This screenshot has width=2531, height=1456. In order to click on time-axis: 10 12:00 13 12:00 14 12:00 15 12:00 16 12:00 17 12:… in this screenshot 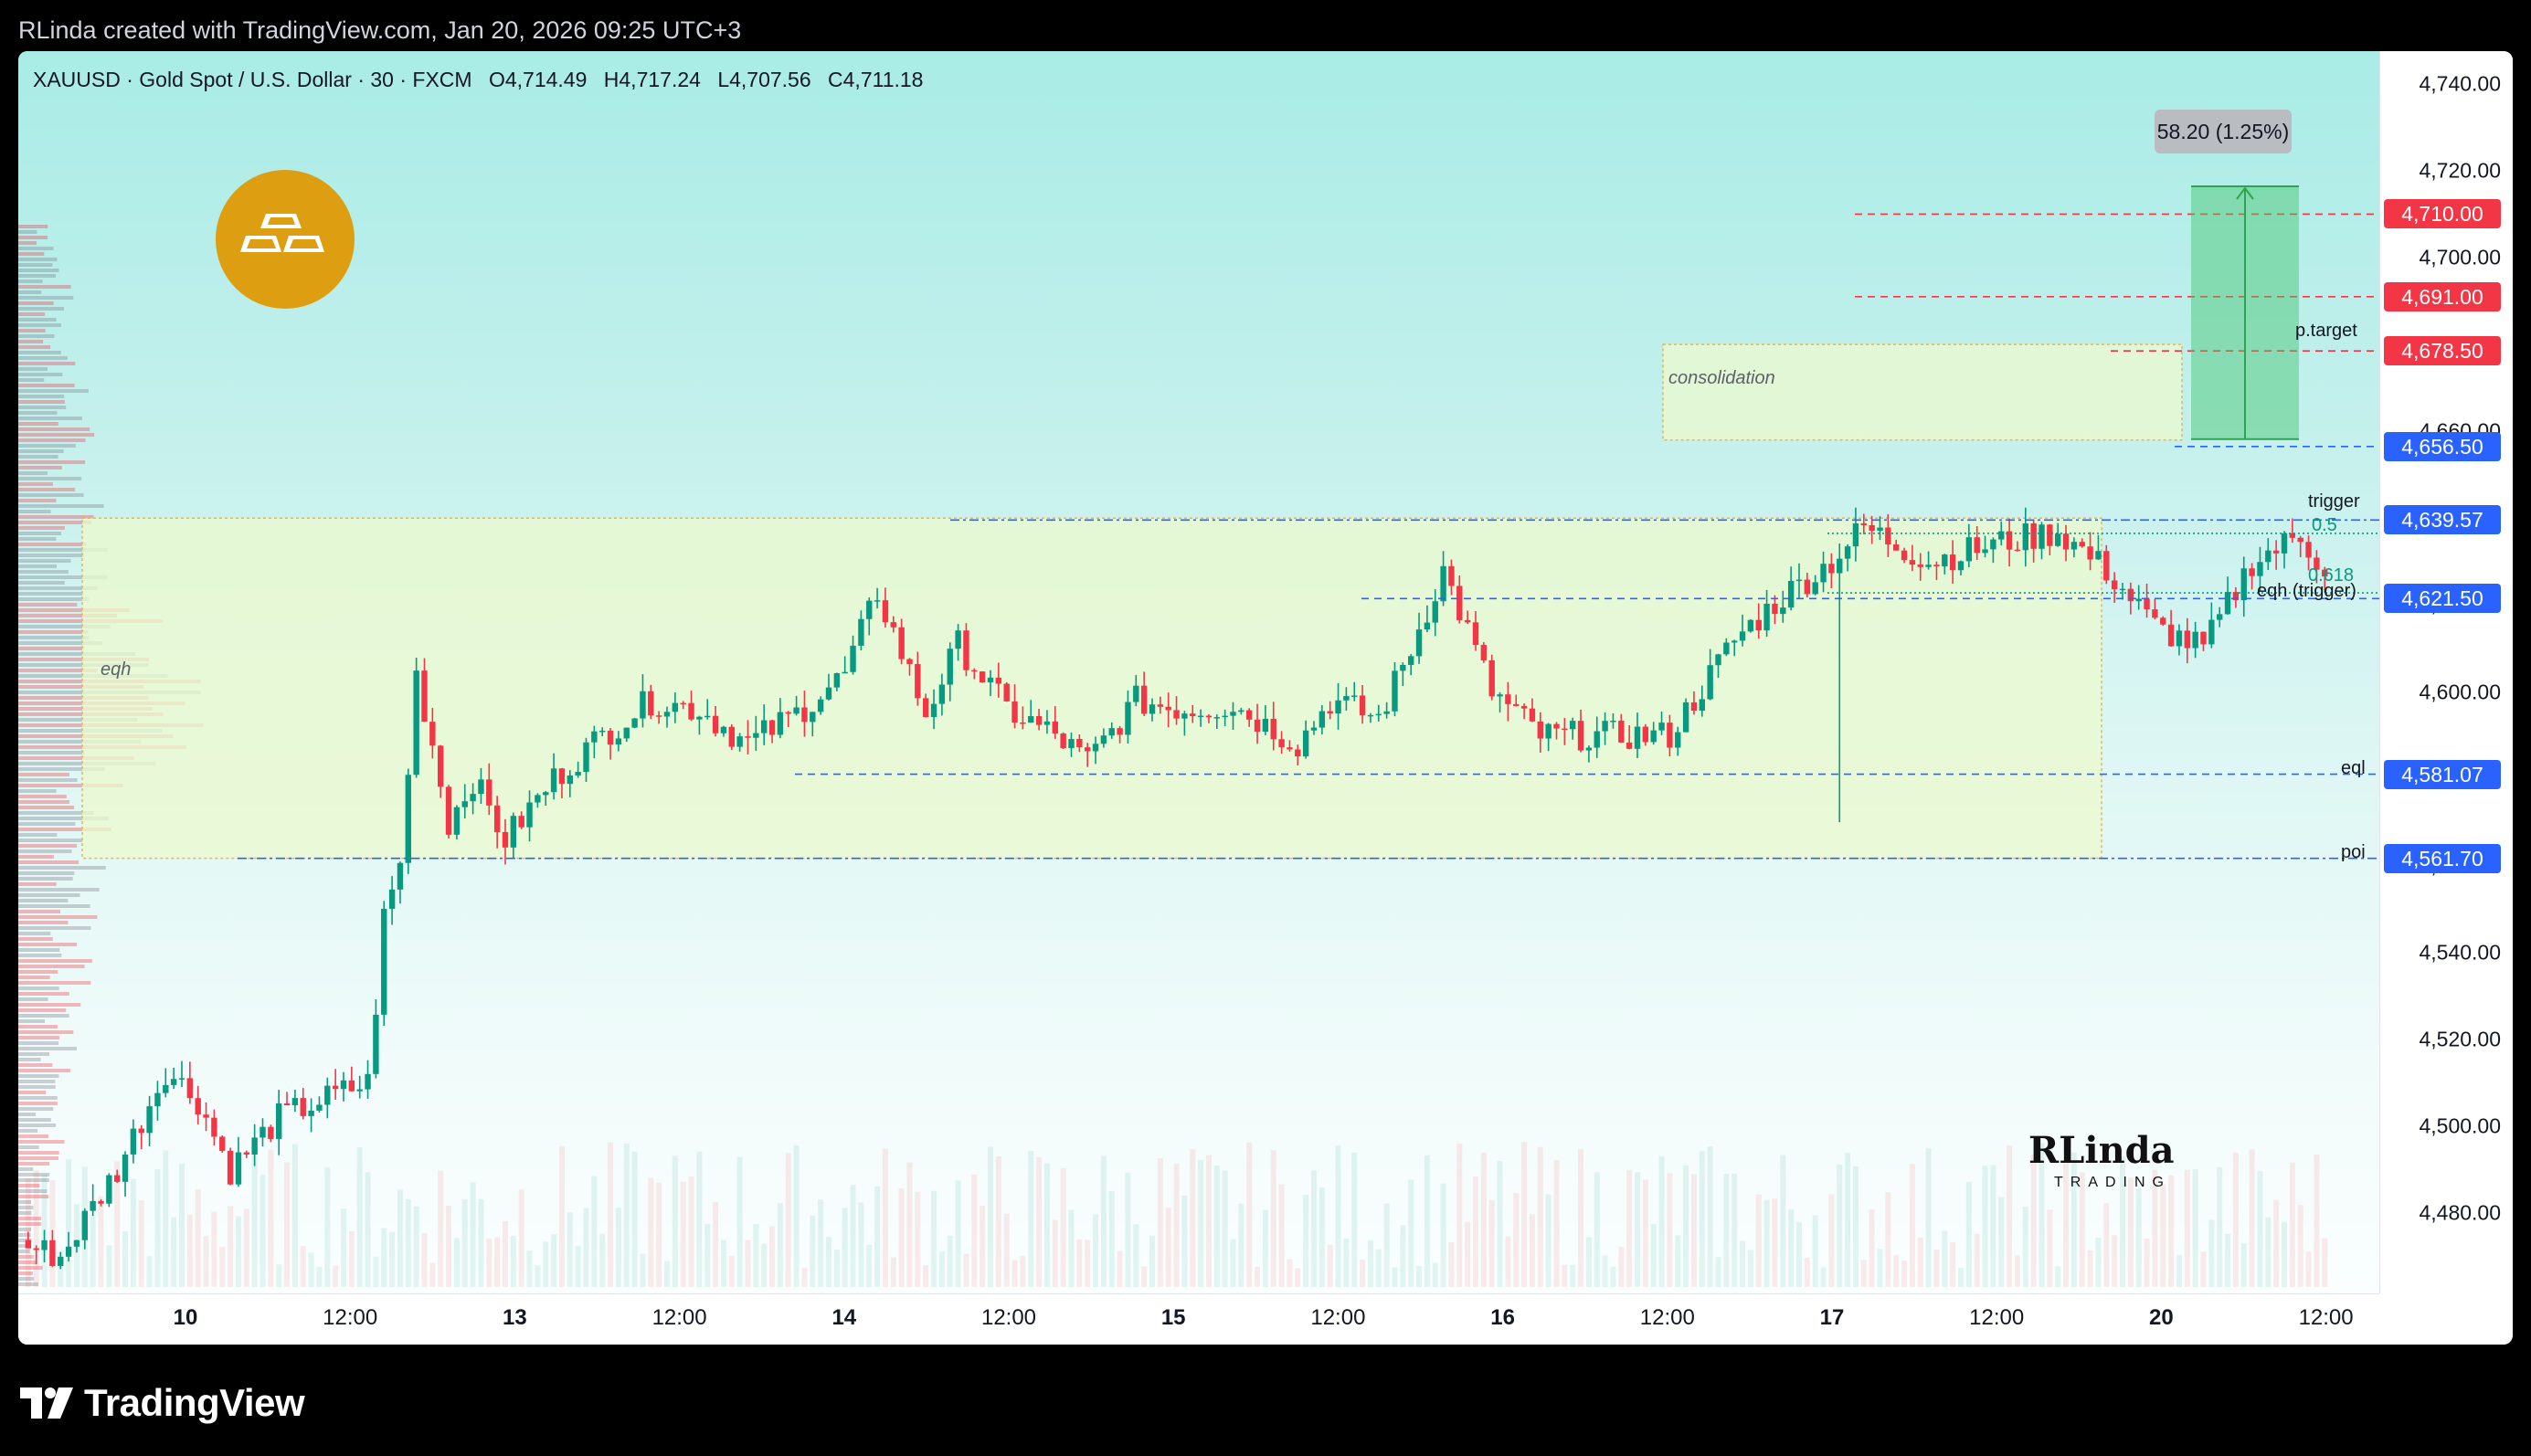, I will do `click(1198, 1319)`.